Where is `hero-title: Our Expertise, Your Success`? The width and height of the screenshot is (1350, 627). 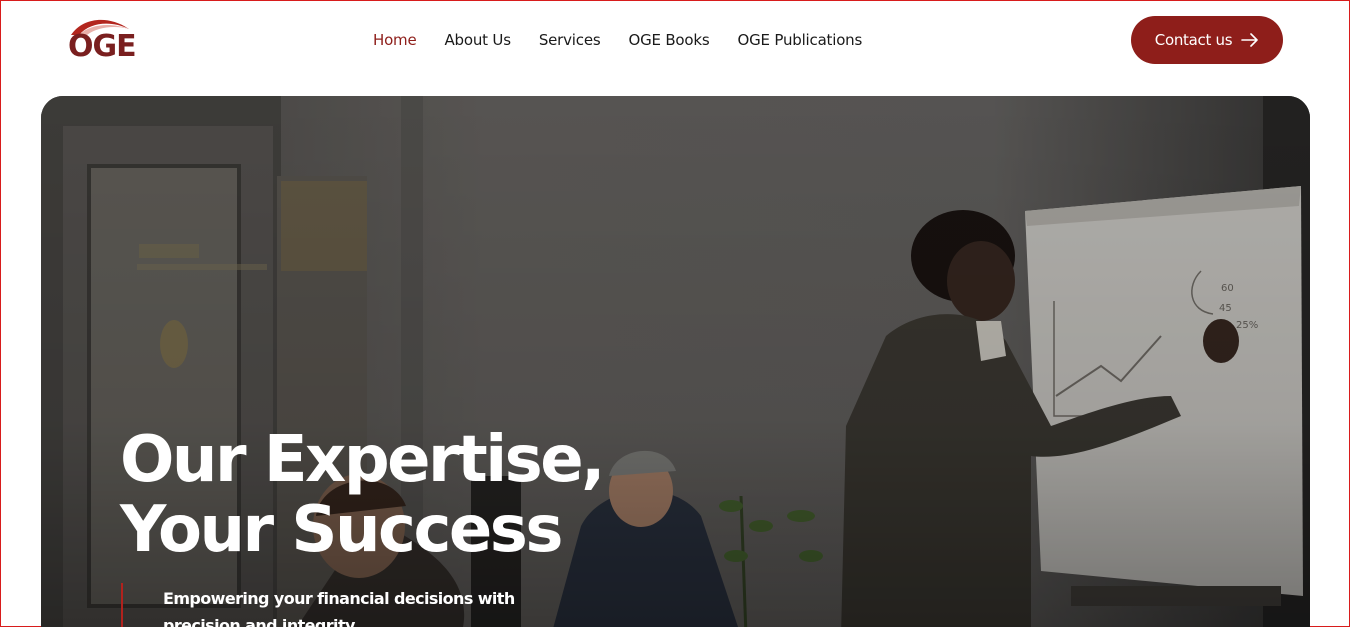
hero-title: Our Expertise, Your Success is located at coordinates (362, 495).